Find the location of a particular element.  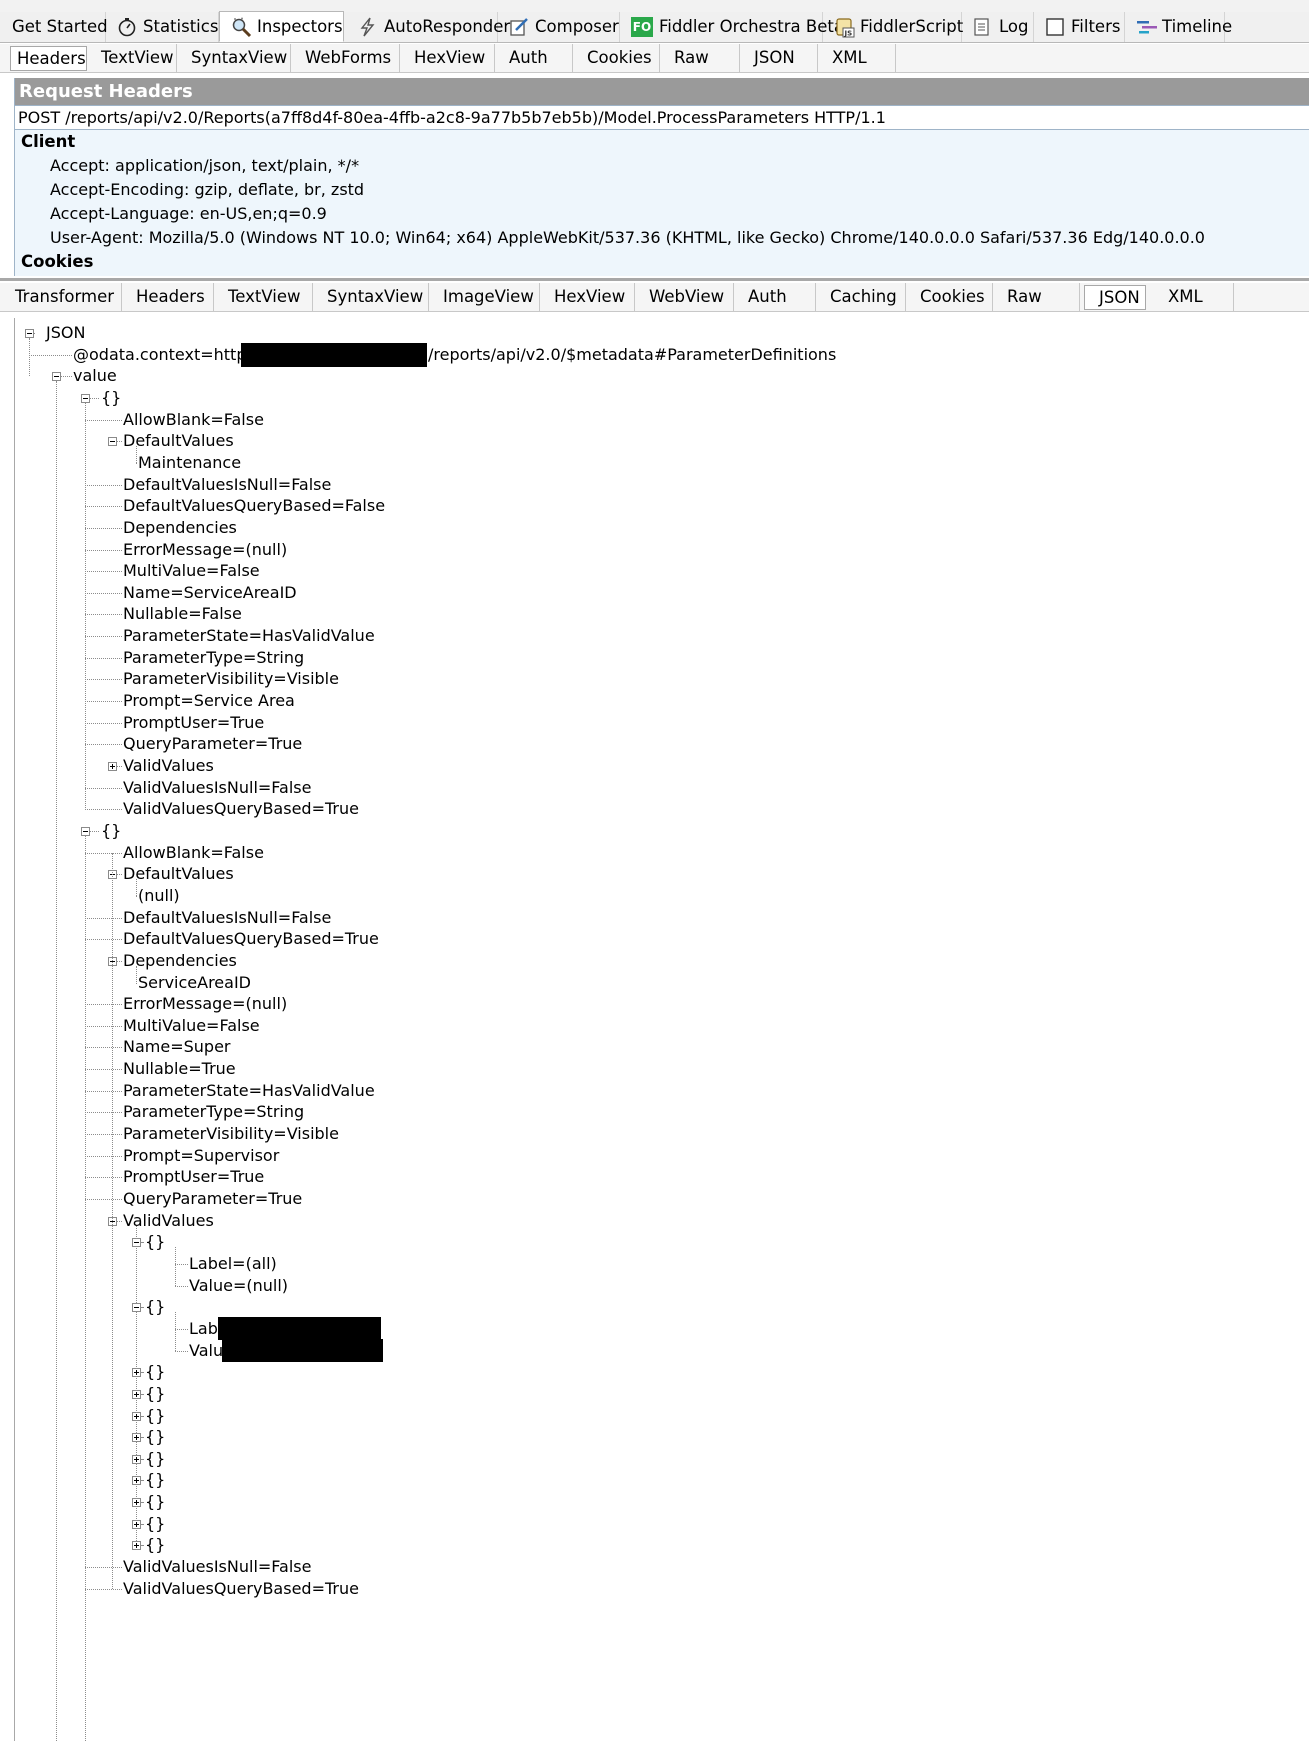

response-tab-hexview: HexView is located at coordinates (587, 297).